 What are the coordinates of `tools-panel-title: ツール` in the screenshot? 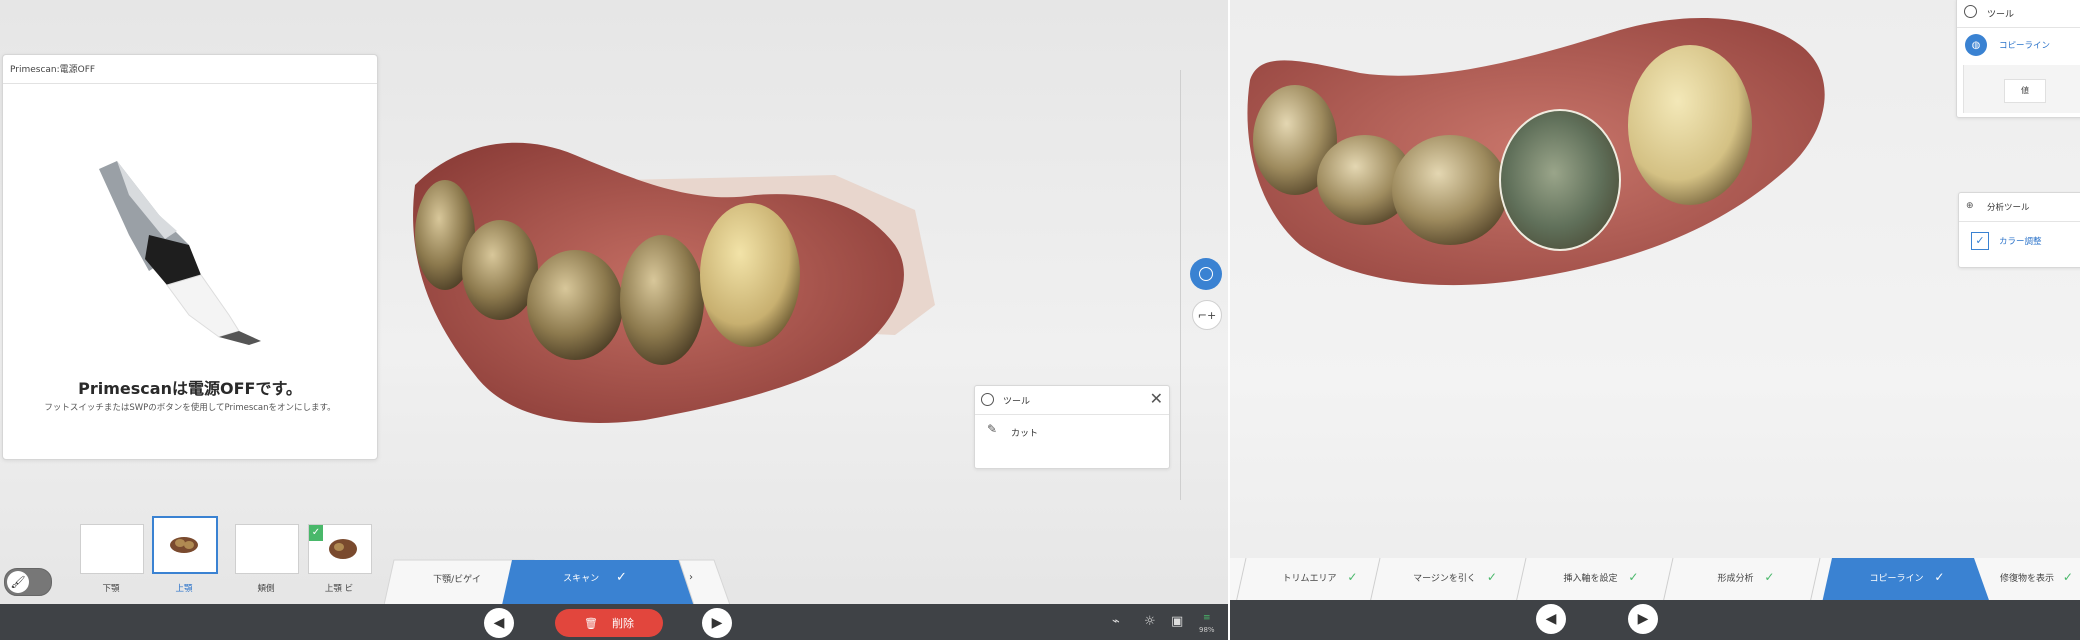 It's located at (2001, 15).